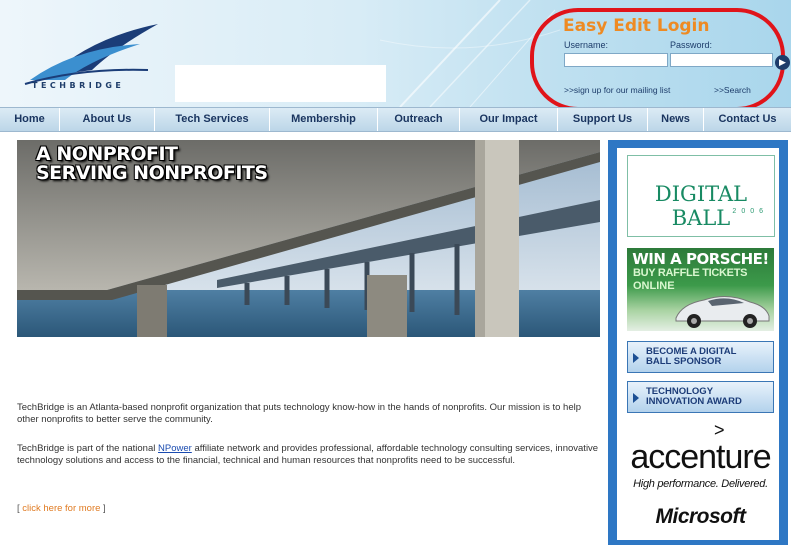 This screenshot has width=791, height=550. I want to click on become-sponsor-button: BECOME A DIGITAL BALL SPONSOR, so click(700, 357).